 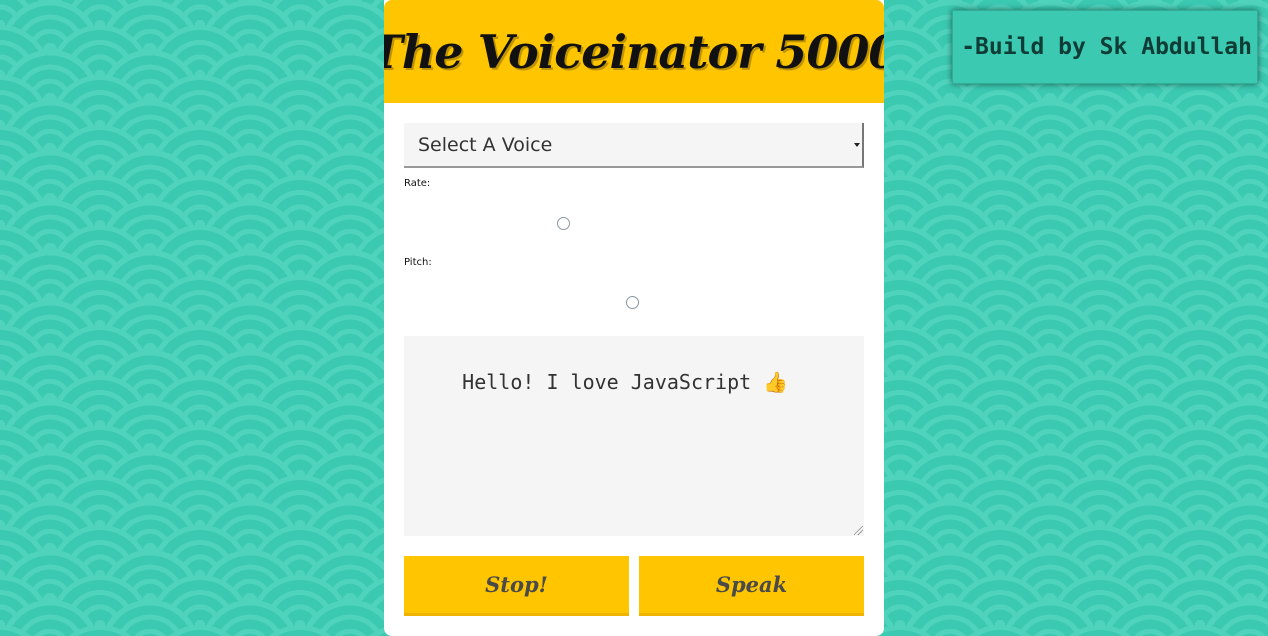 I want to click on credit-label: -Build by Sk Abdullah, so click(x=1105, y=47).